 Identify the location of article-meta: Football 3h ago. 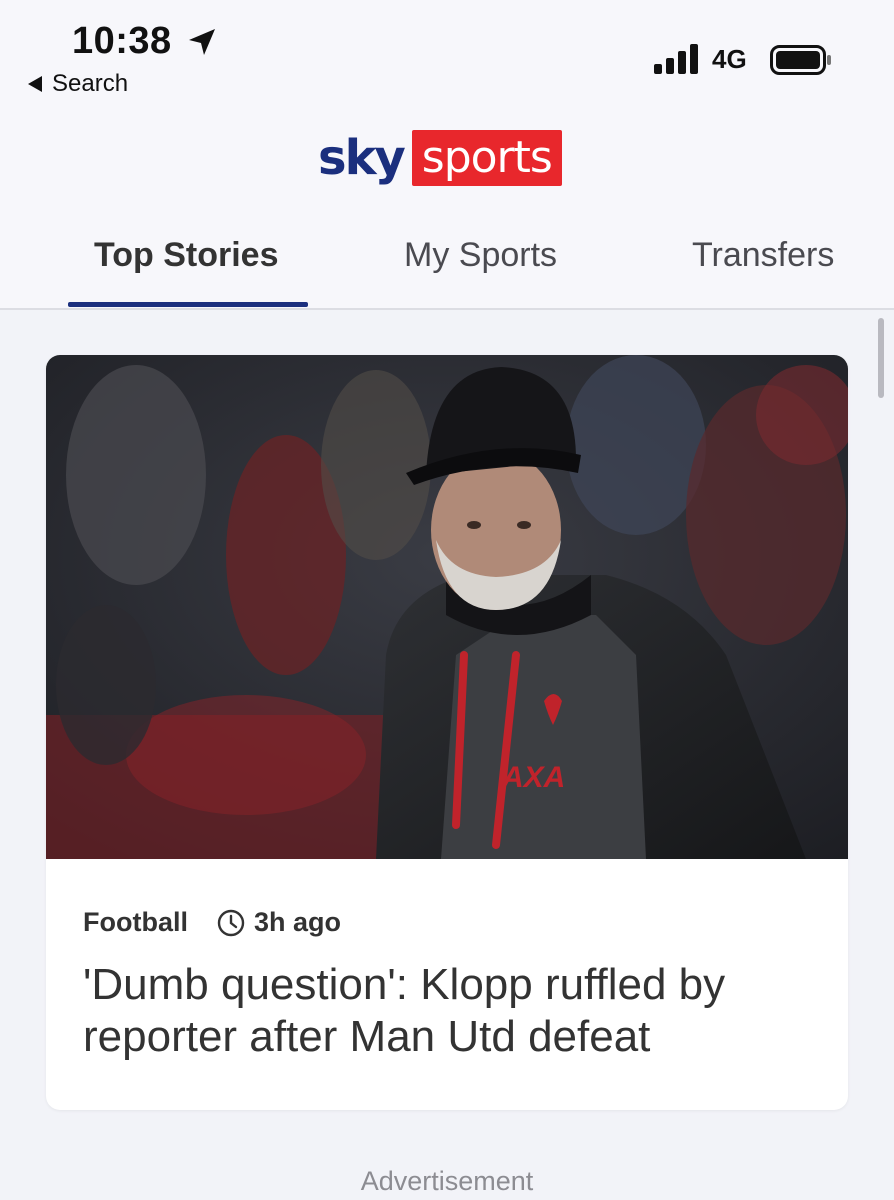
(212, 922).